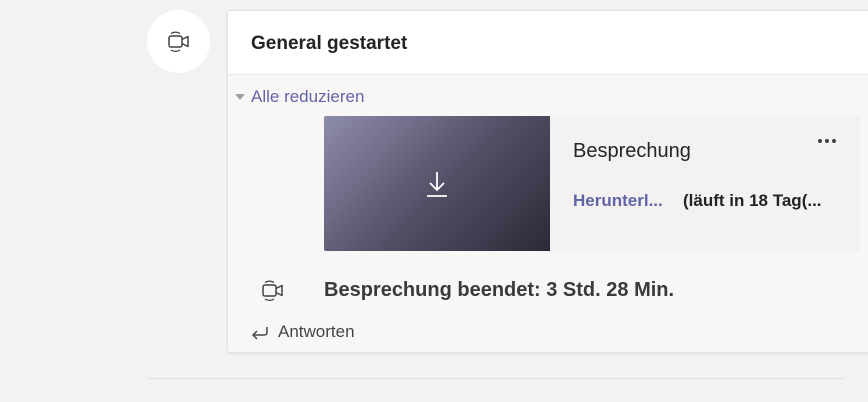 Image resolution: width=868 pixels, height=402 pixels. I want to click on meeting-avatar, so click(178, 41).